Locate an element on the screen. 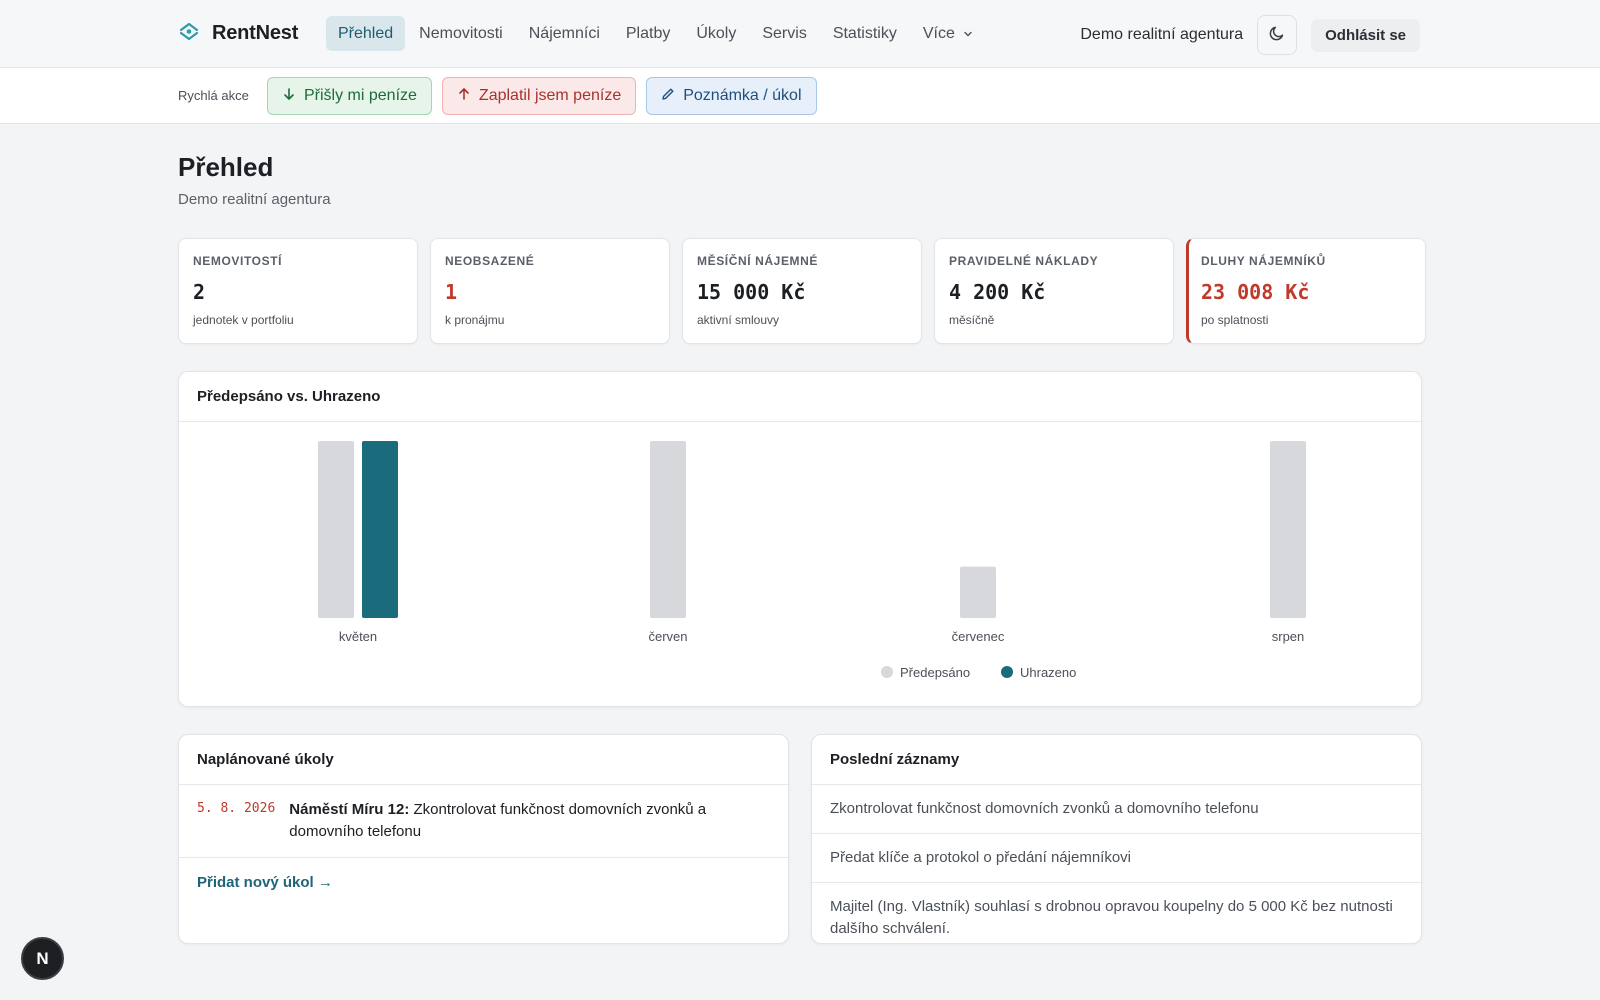 This screenshot has width=1600, height=1000. nav-item-nemovitosti: Nemovitosti is located at coordinates (461, 33).